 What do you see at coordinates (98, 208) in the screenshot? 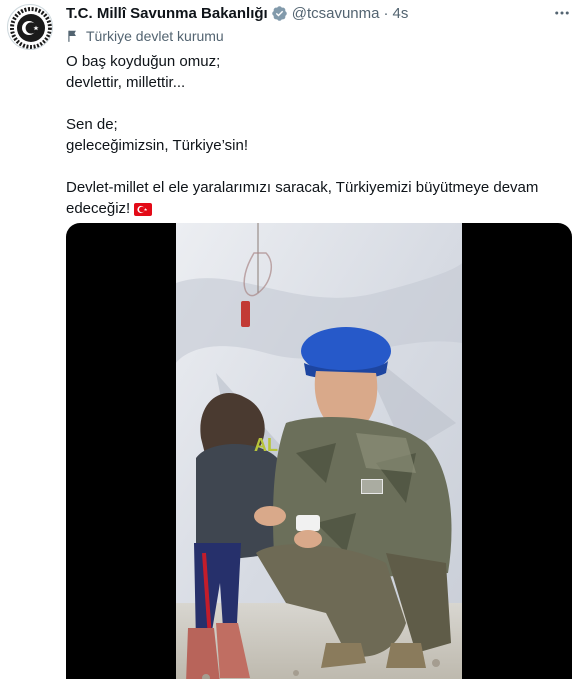
I see `tweet-line-text: edeceğiz!` at bounding box center [98, 208].